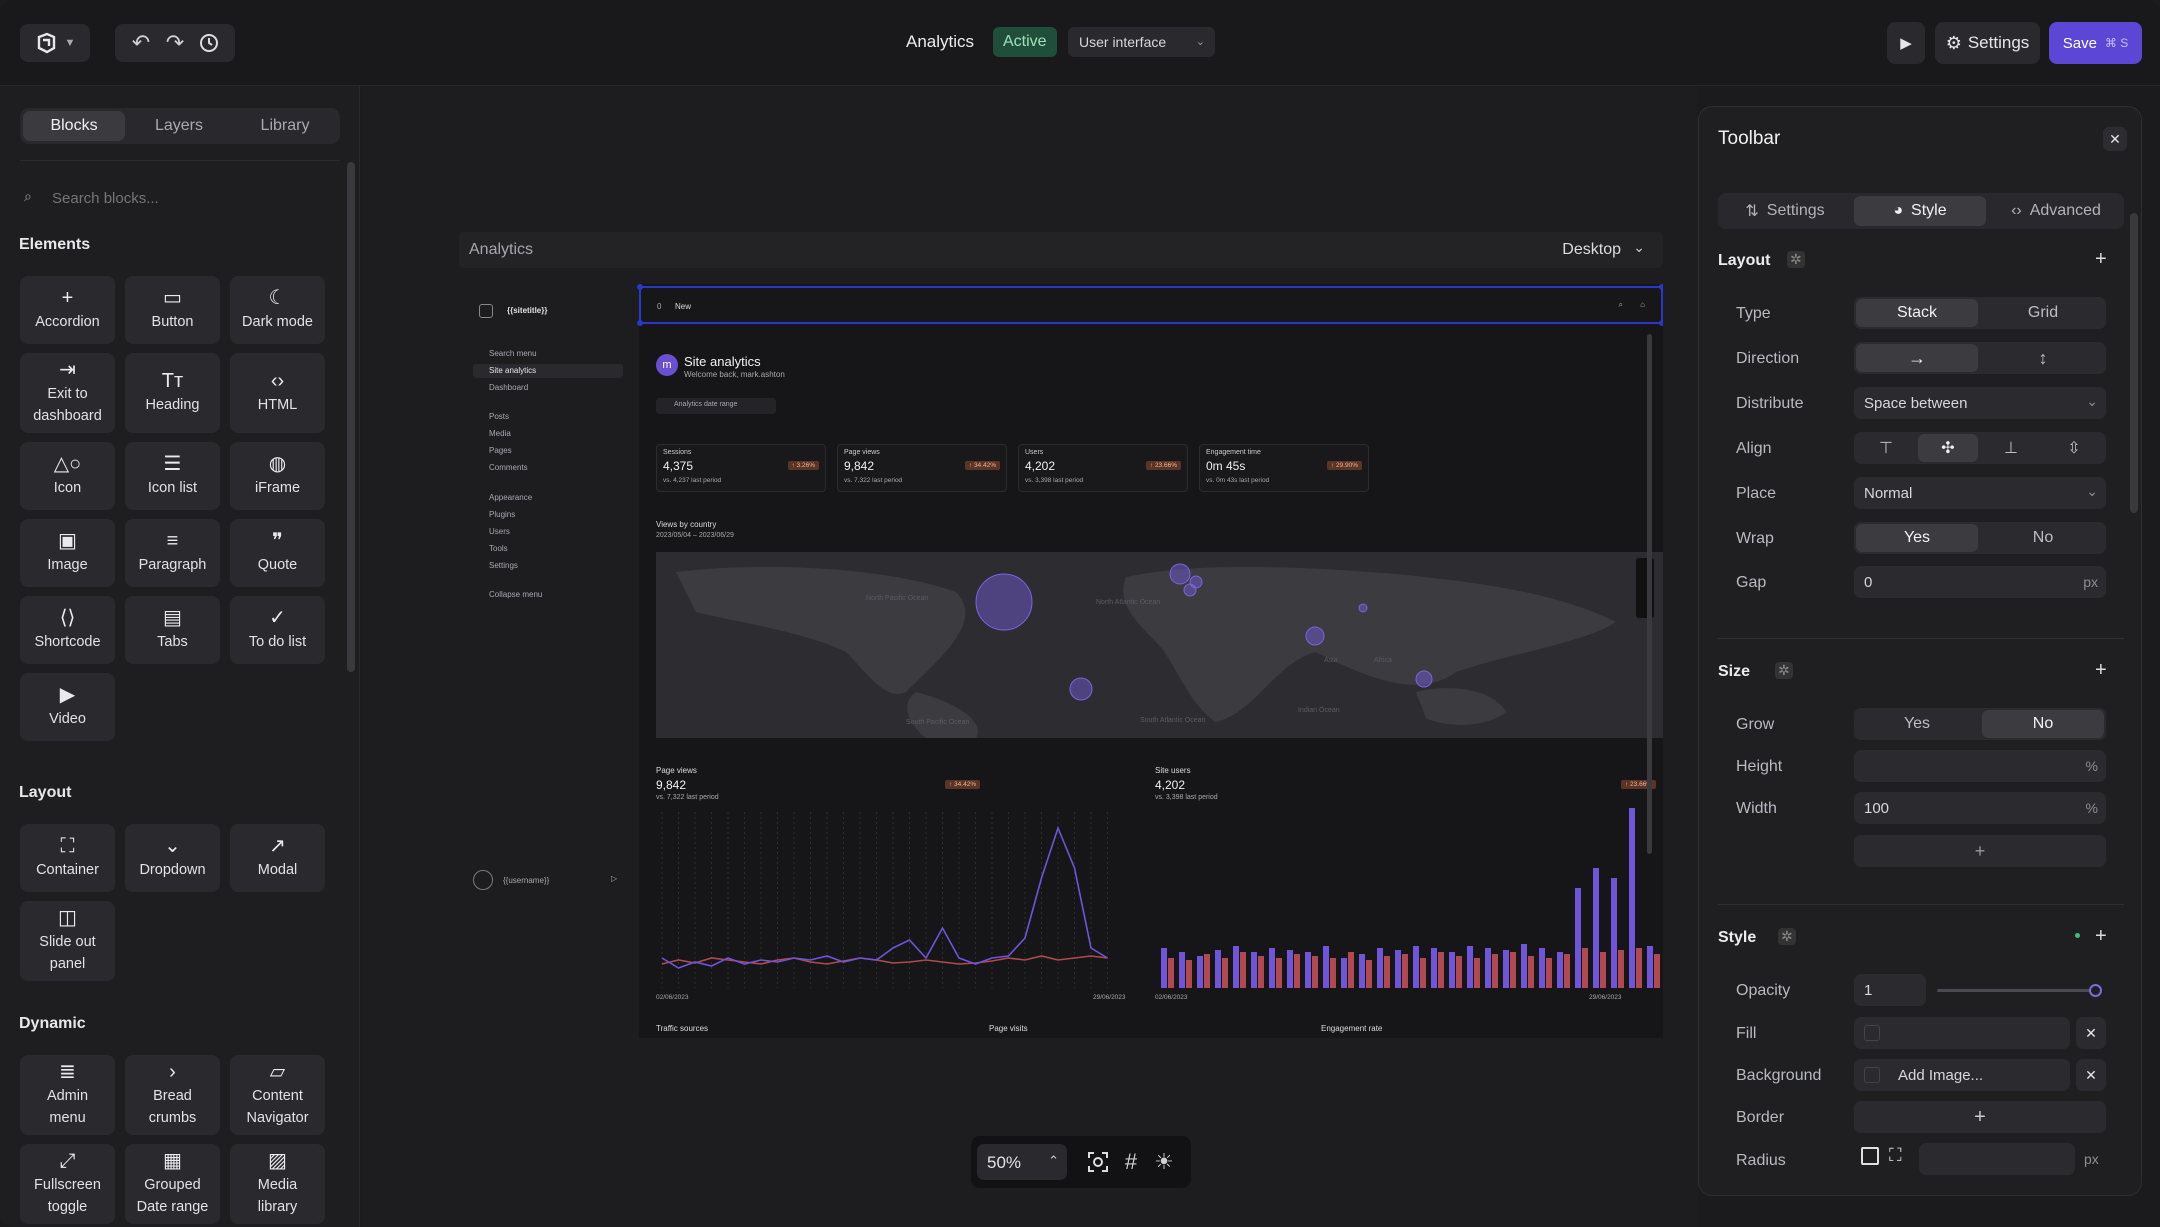 The height and width of the screenshot is (1227, 2160). Describe the element at coordinates (2056, 211) in the screenshot. I see `tab-advanced: ‹› Advanced` at that location.